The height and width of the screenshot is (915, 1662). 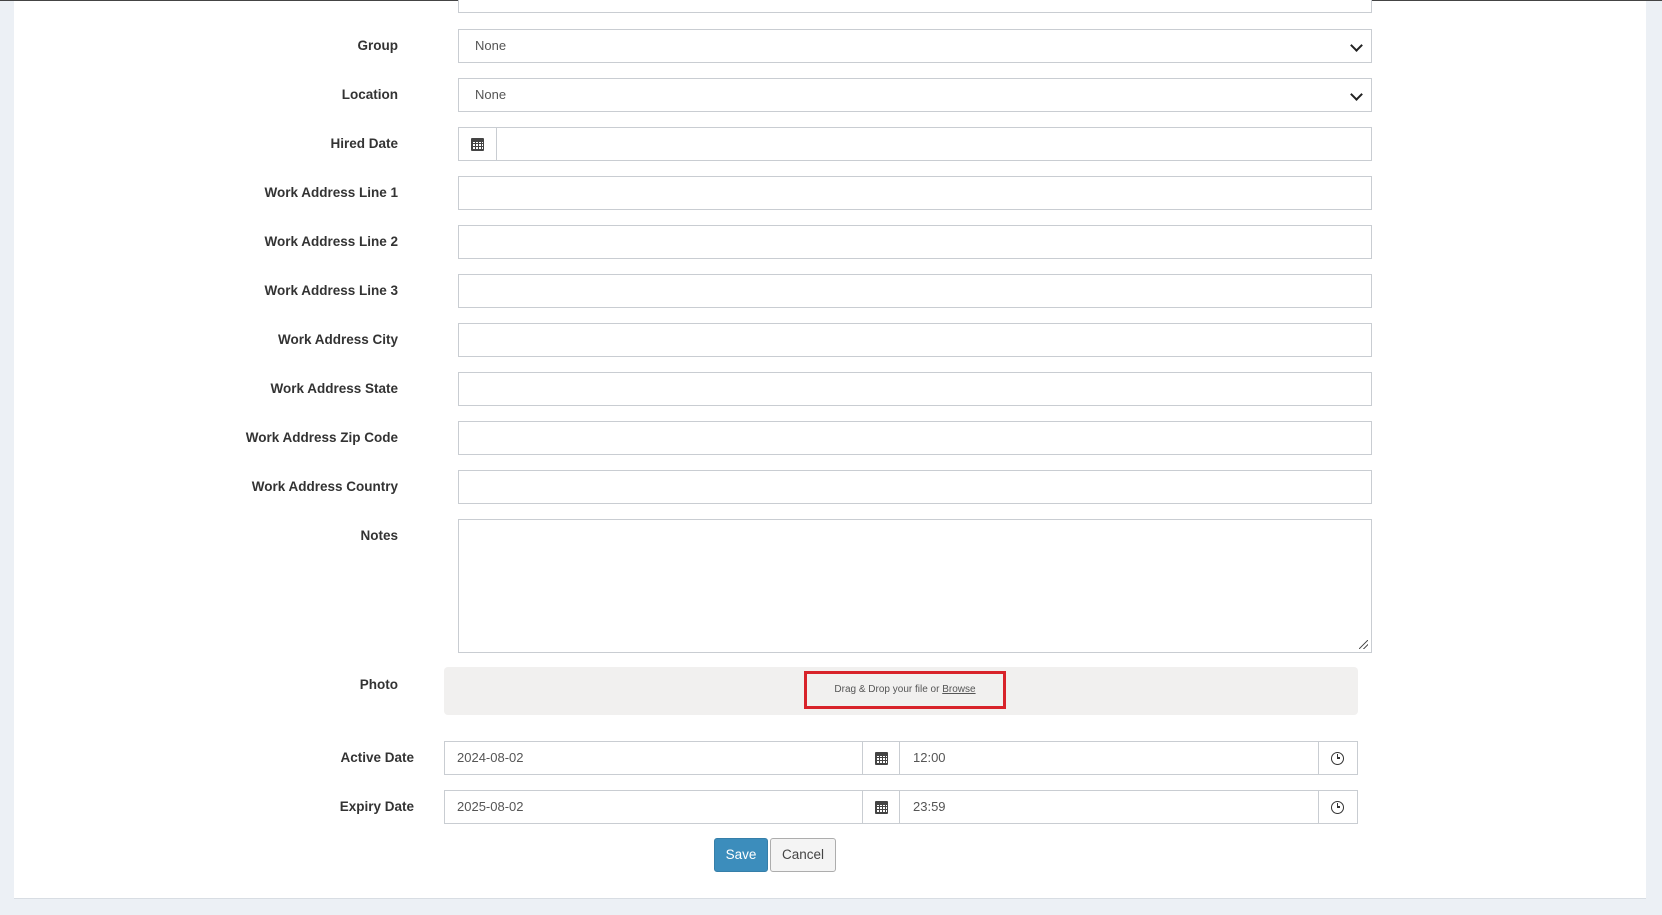 I want to click on hired-date-input, so click(x=915, y=144).